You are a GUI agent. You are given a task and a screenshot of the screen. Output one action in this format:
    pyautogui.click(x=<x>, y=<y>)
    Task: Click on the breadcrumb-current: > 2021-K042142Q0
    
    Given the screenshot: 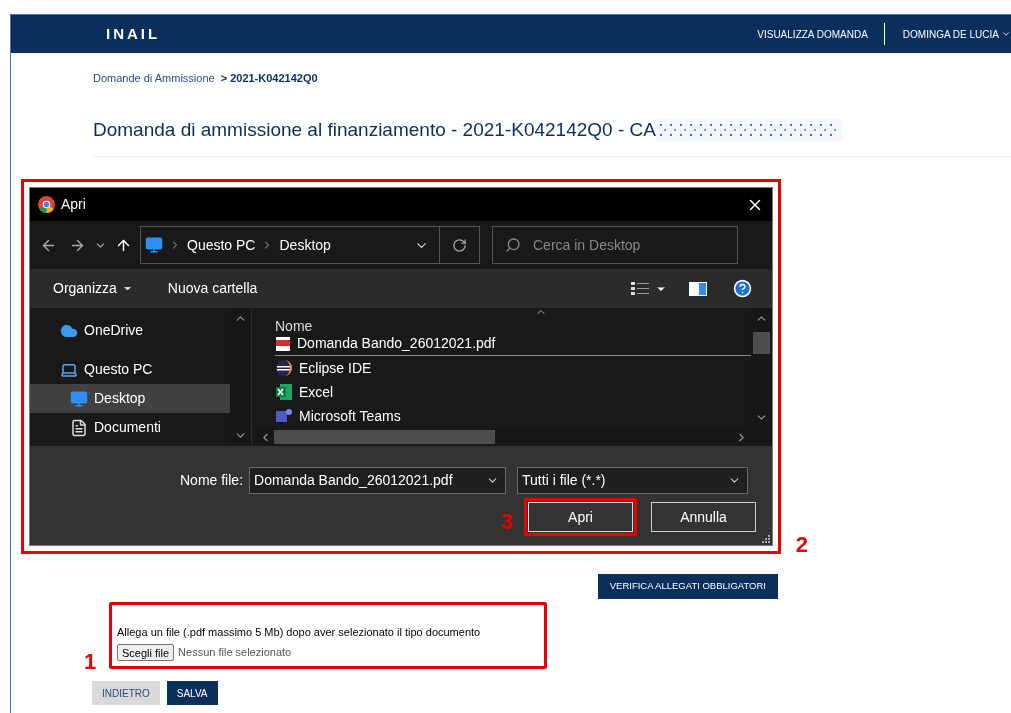 What is the action you would take?
    pyautogui.click(x=269, y=78)
    